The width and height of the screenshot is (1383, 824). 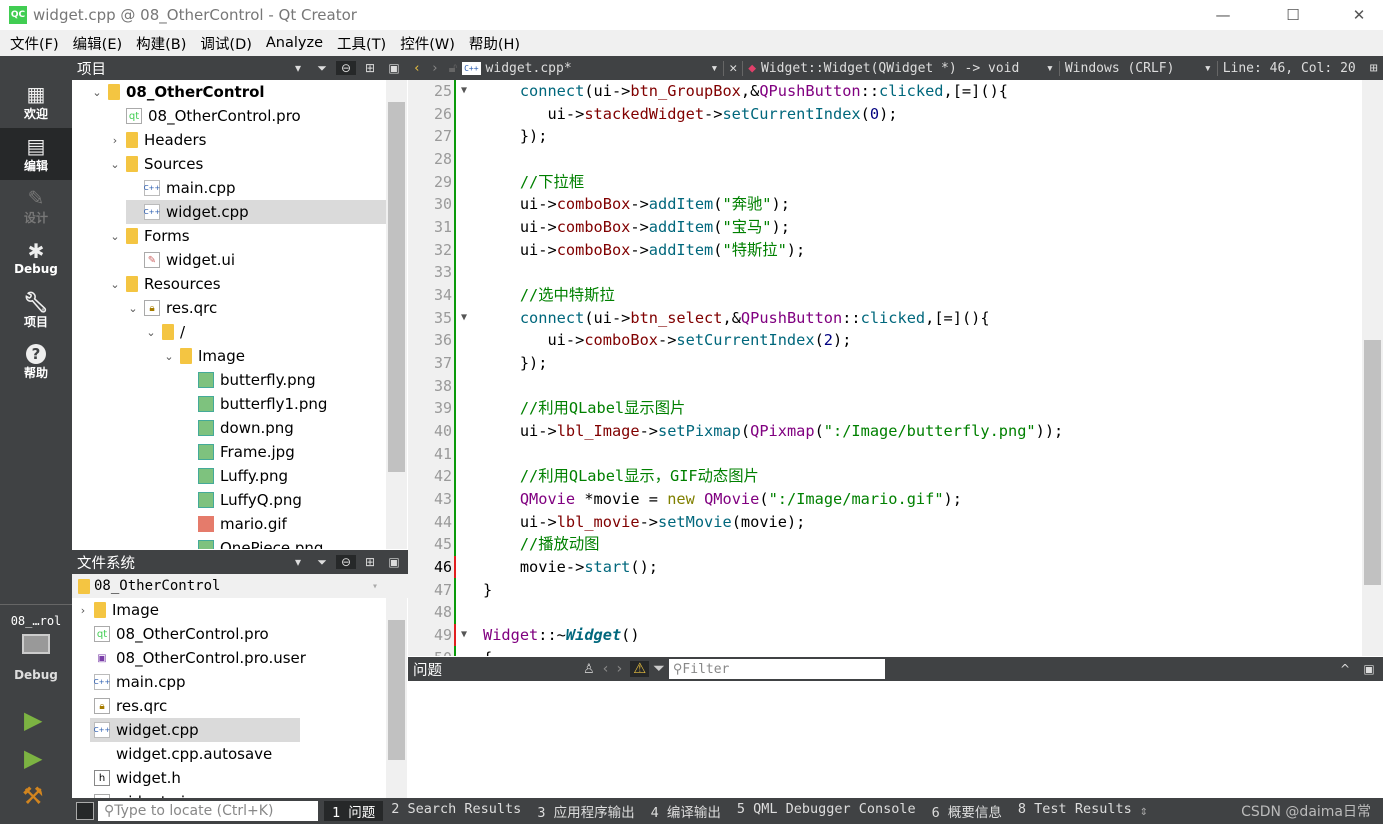 I want to click on code-line: 41, so click(x=885, y=454).